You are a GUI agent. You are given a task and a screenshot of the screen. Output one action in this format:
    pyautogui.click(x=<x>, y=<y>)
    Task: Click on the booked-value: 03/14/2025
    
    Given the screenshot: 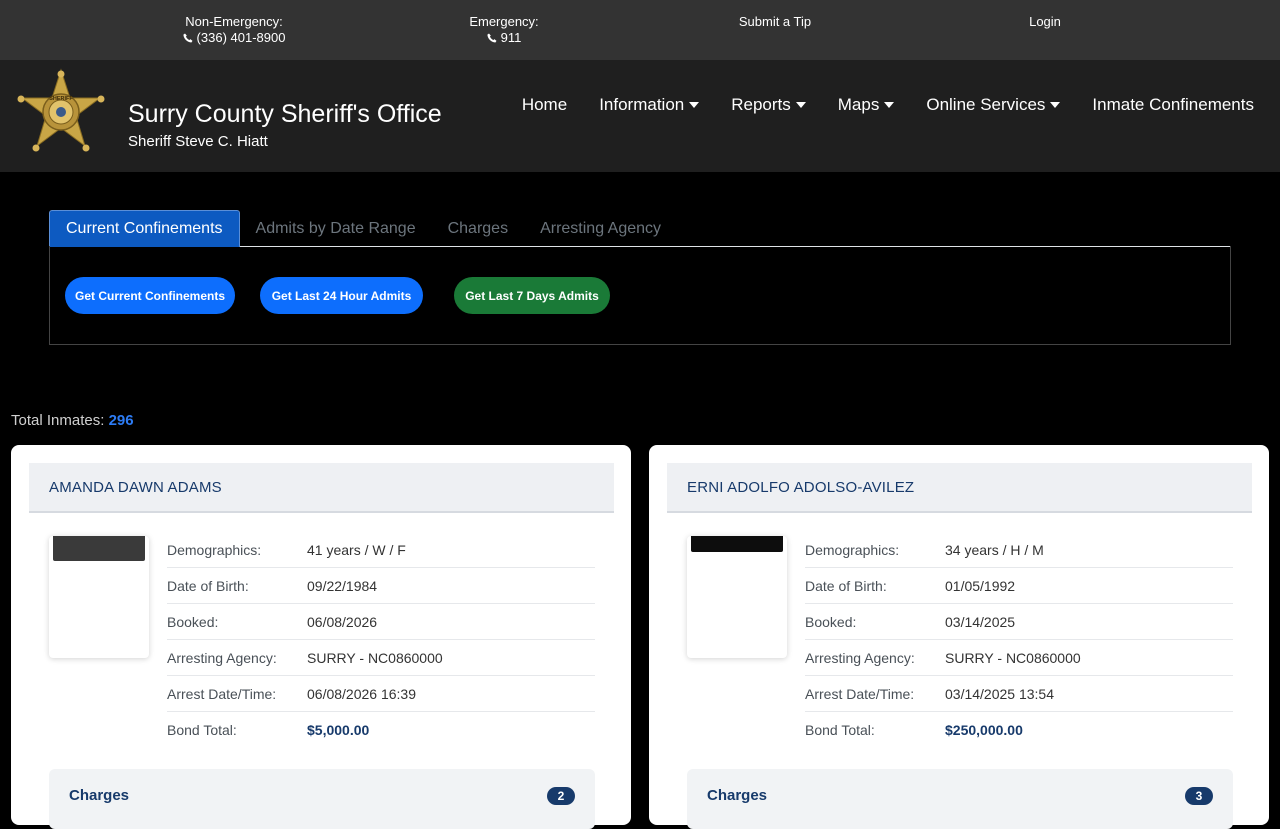 What is the action you would take?
    pyautogui.click(x=980, y=621)
    